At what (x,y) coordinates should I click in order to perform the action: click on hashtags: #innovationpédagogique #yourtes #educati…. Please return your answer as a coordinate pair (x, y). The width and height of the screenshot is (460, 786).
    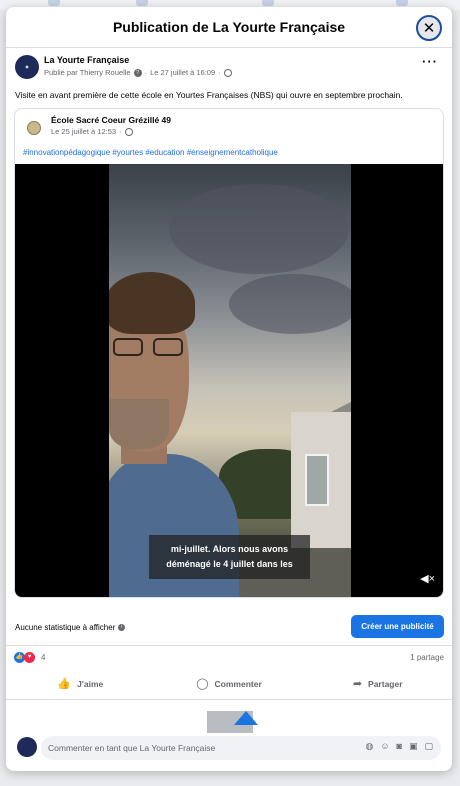
    Looking at the image, I should click on (150, 152).